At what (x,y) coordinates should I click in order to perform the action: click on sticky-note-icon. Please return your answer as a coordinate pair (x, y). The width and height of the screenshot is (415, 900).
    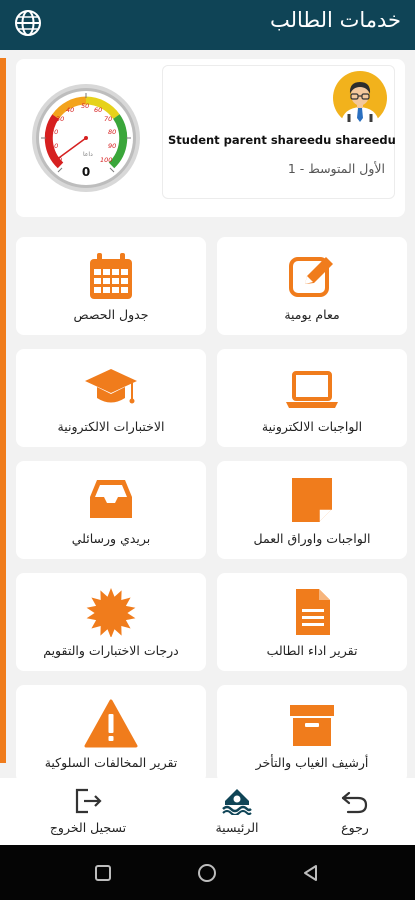
    Looking at the image, I should click on (312, 500).